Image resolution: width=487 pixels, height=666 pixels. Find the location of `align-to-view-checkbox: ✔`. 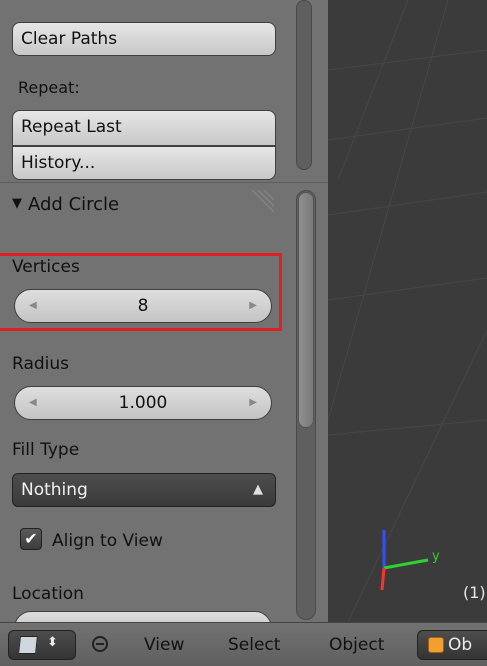

align-to-view-checkbox: ✔ is located at coordinates (31, 539).